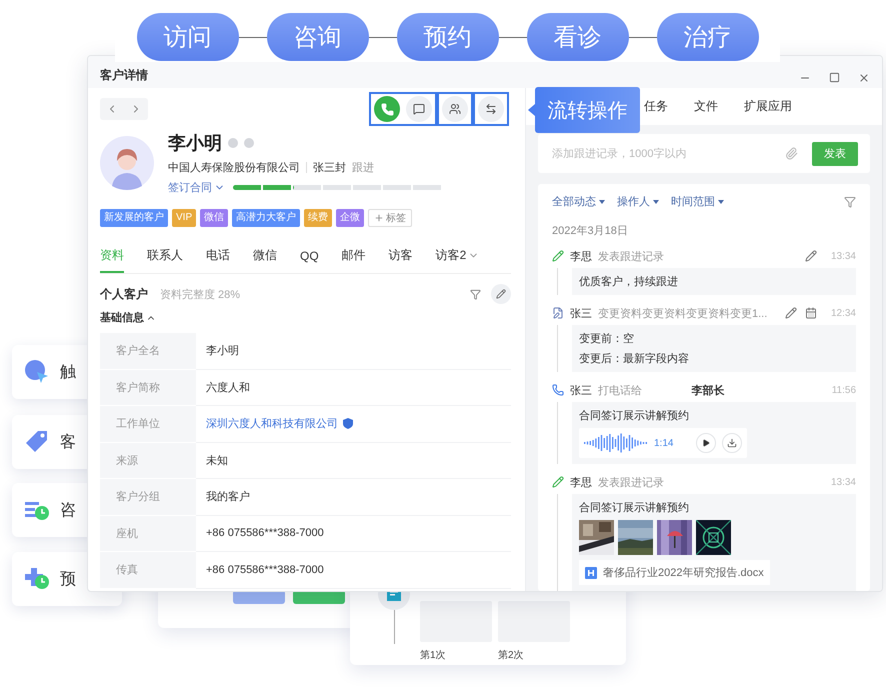 The height and width of the screenshot is (697, 886). I want to click on thumbnail-placeholder, so click(456, 621).